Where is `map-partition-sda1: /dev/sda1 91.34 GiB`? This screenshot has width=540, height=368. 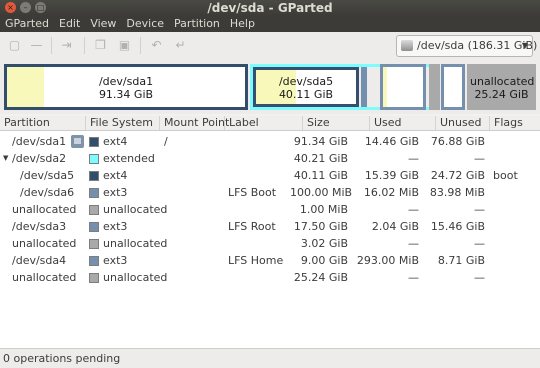 map-partition-sda1: /dev/sda1 91.34 GiB is located at coordinates (126, 87).